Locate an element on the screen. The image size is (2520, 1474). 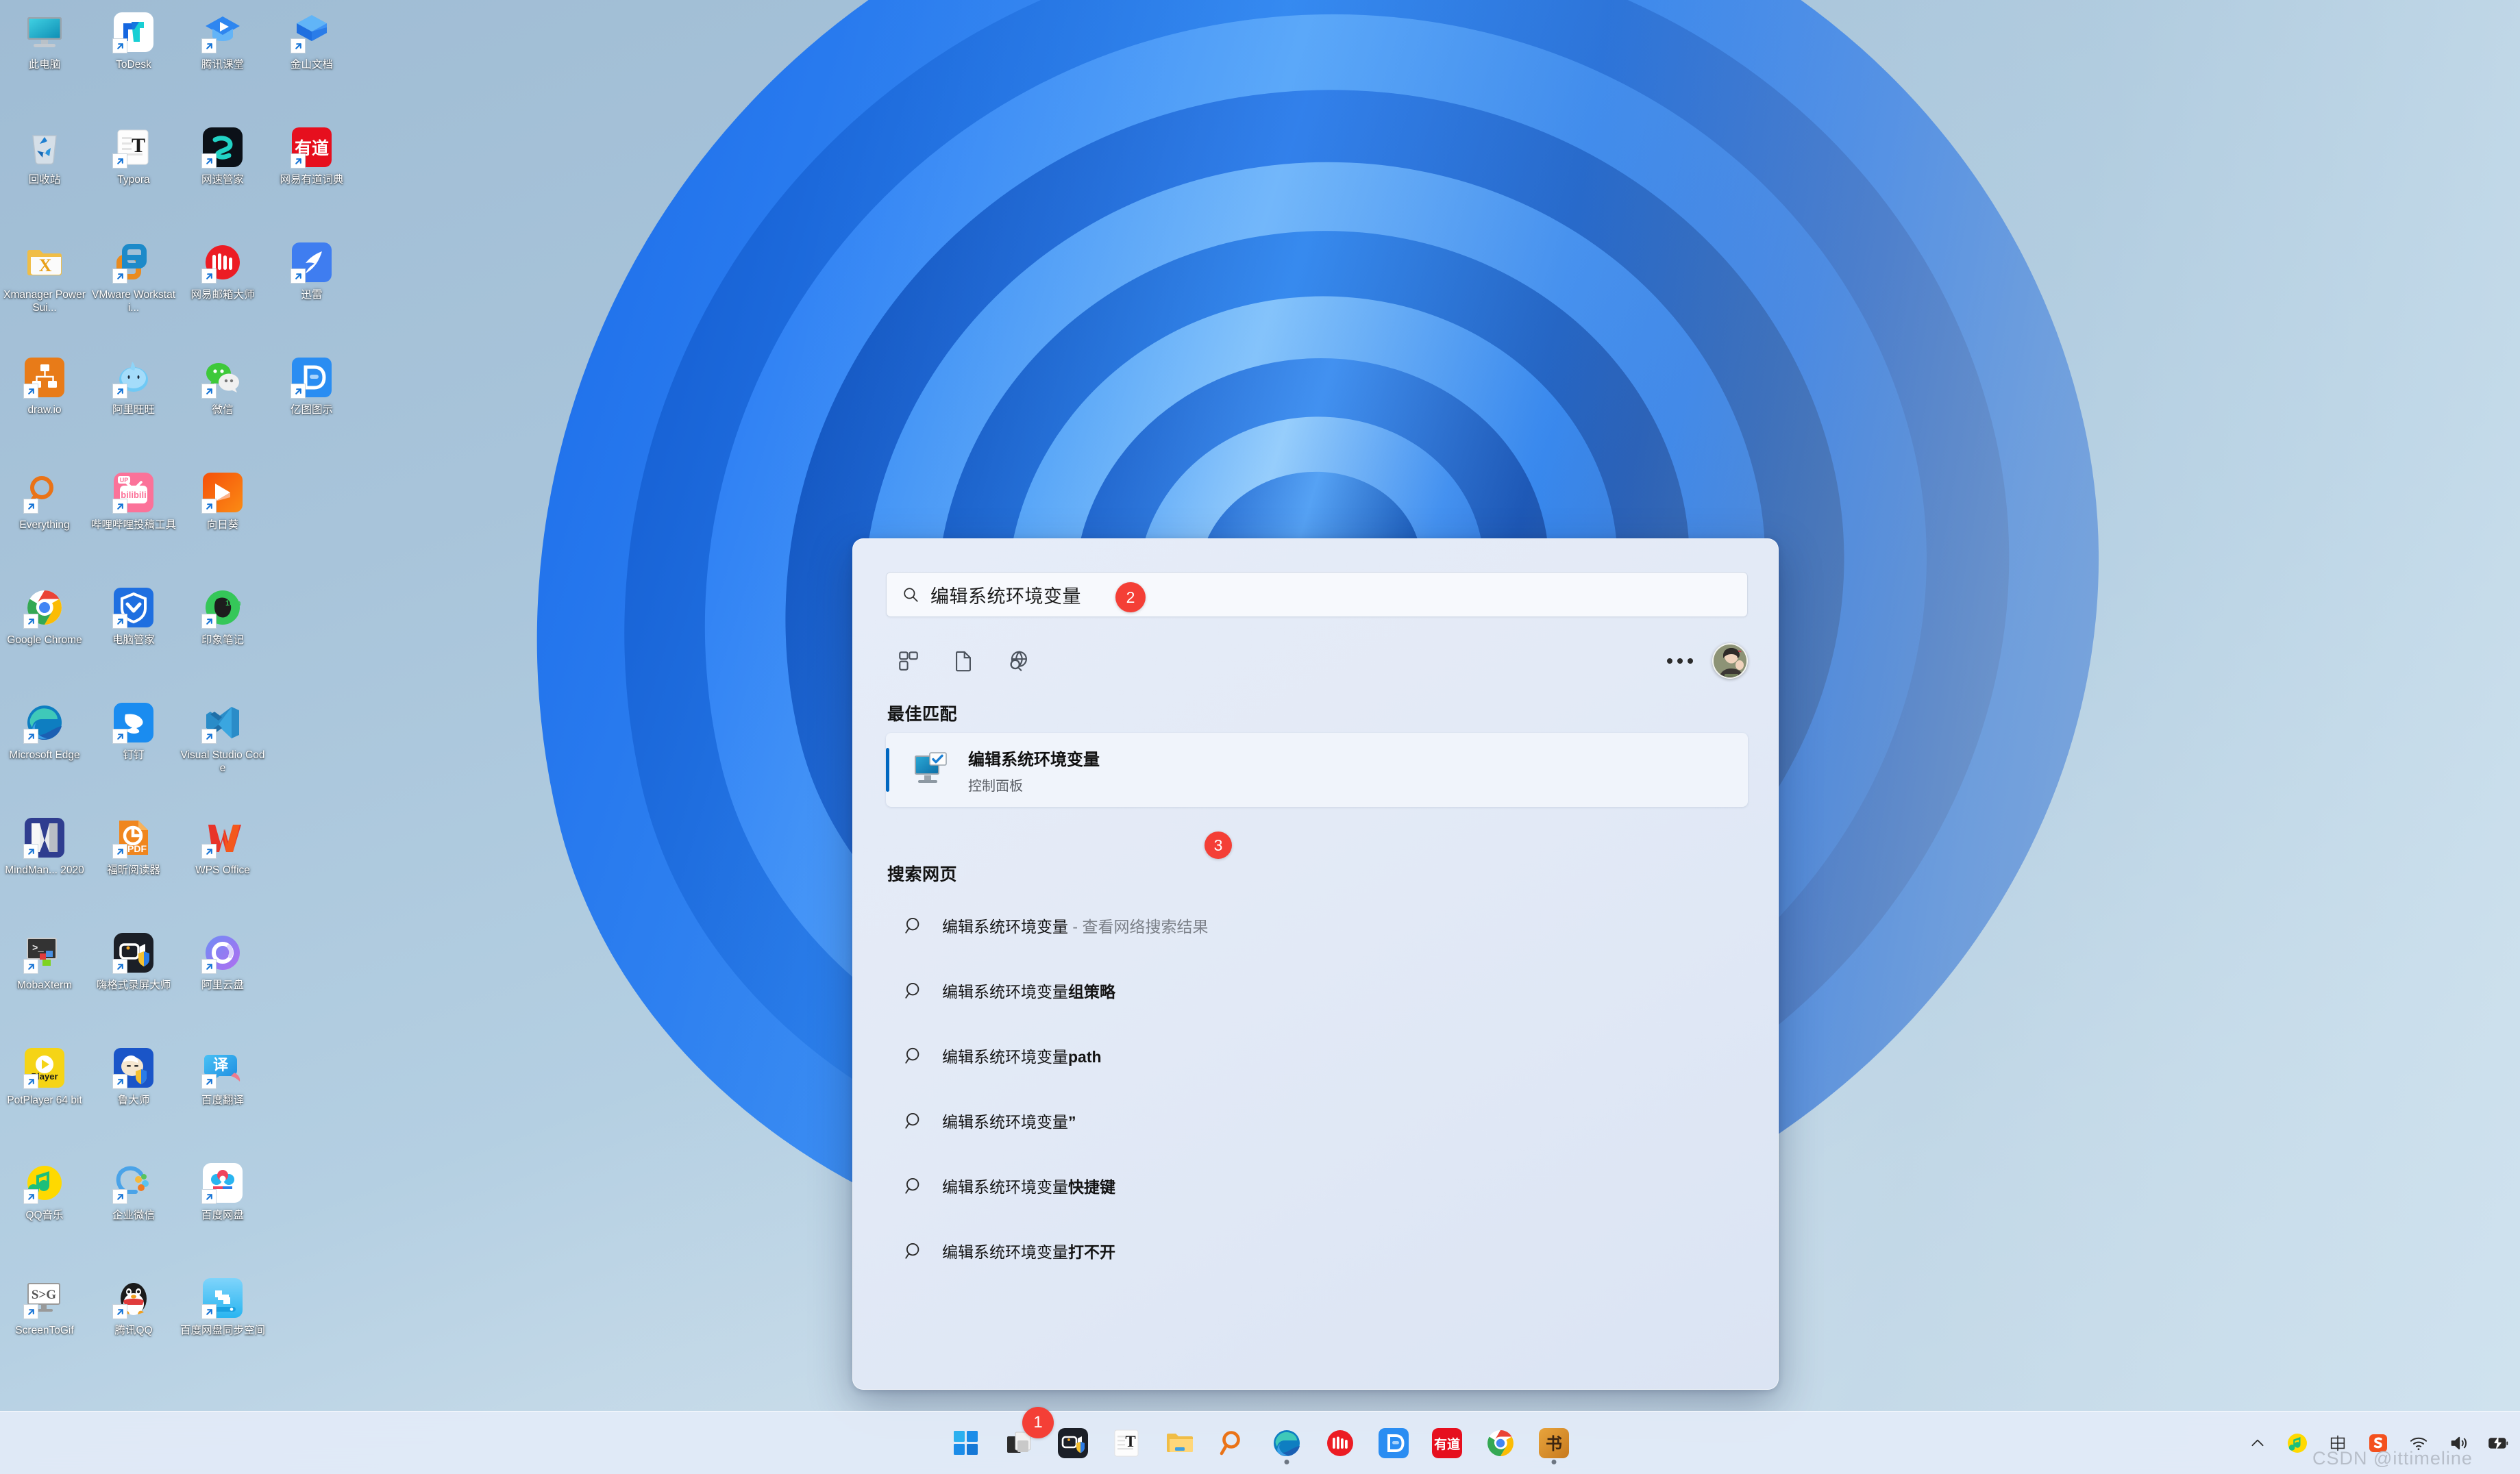
desktop-icon-label: Typora is located at coordinates (133, 180).